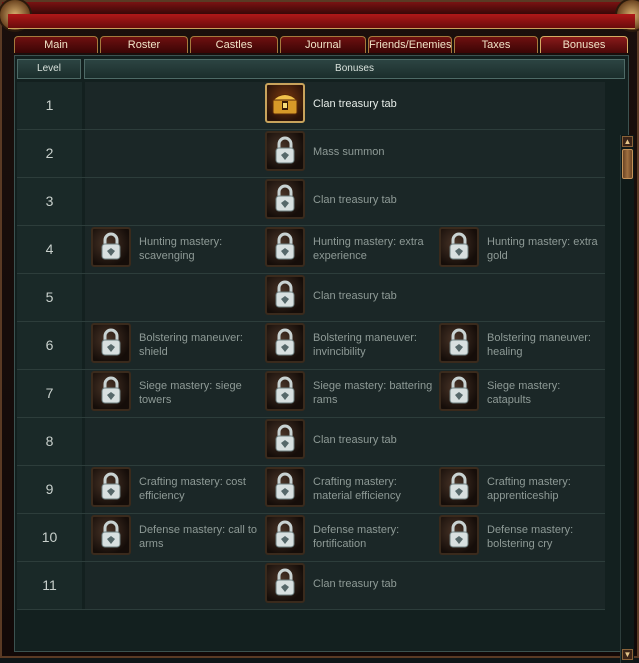 The width and height of the screenshot is (639, 663). I want to click on bonus-label: Crafting mastery: cost efficiency, so click(192, 489).